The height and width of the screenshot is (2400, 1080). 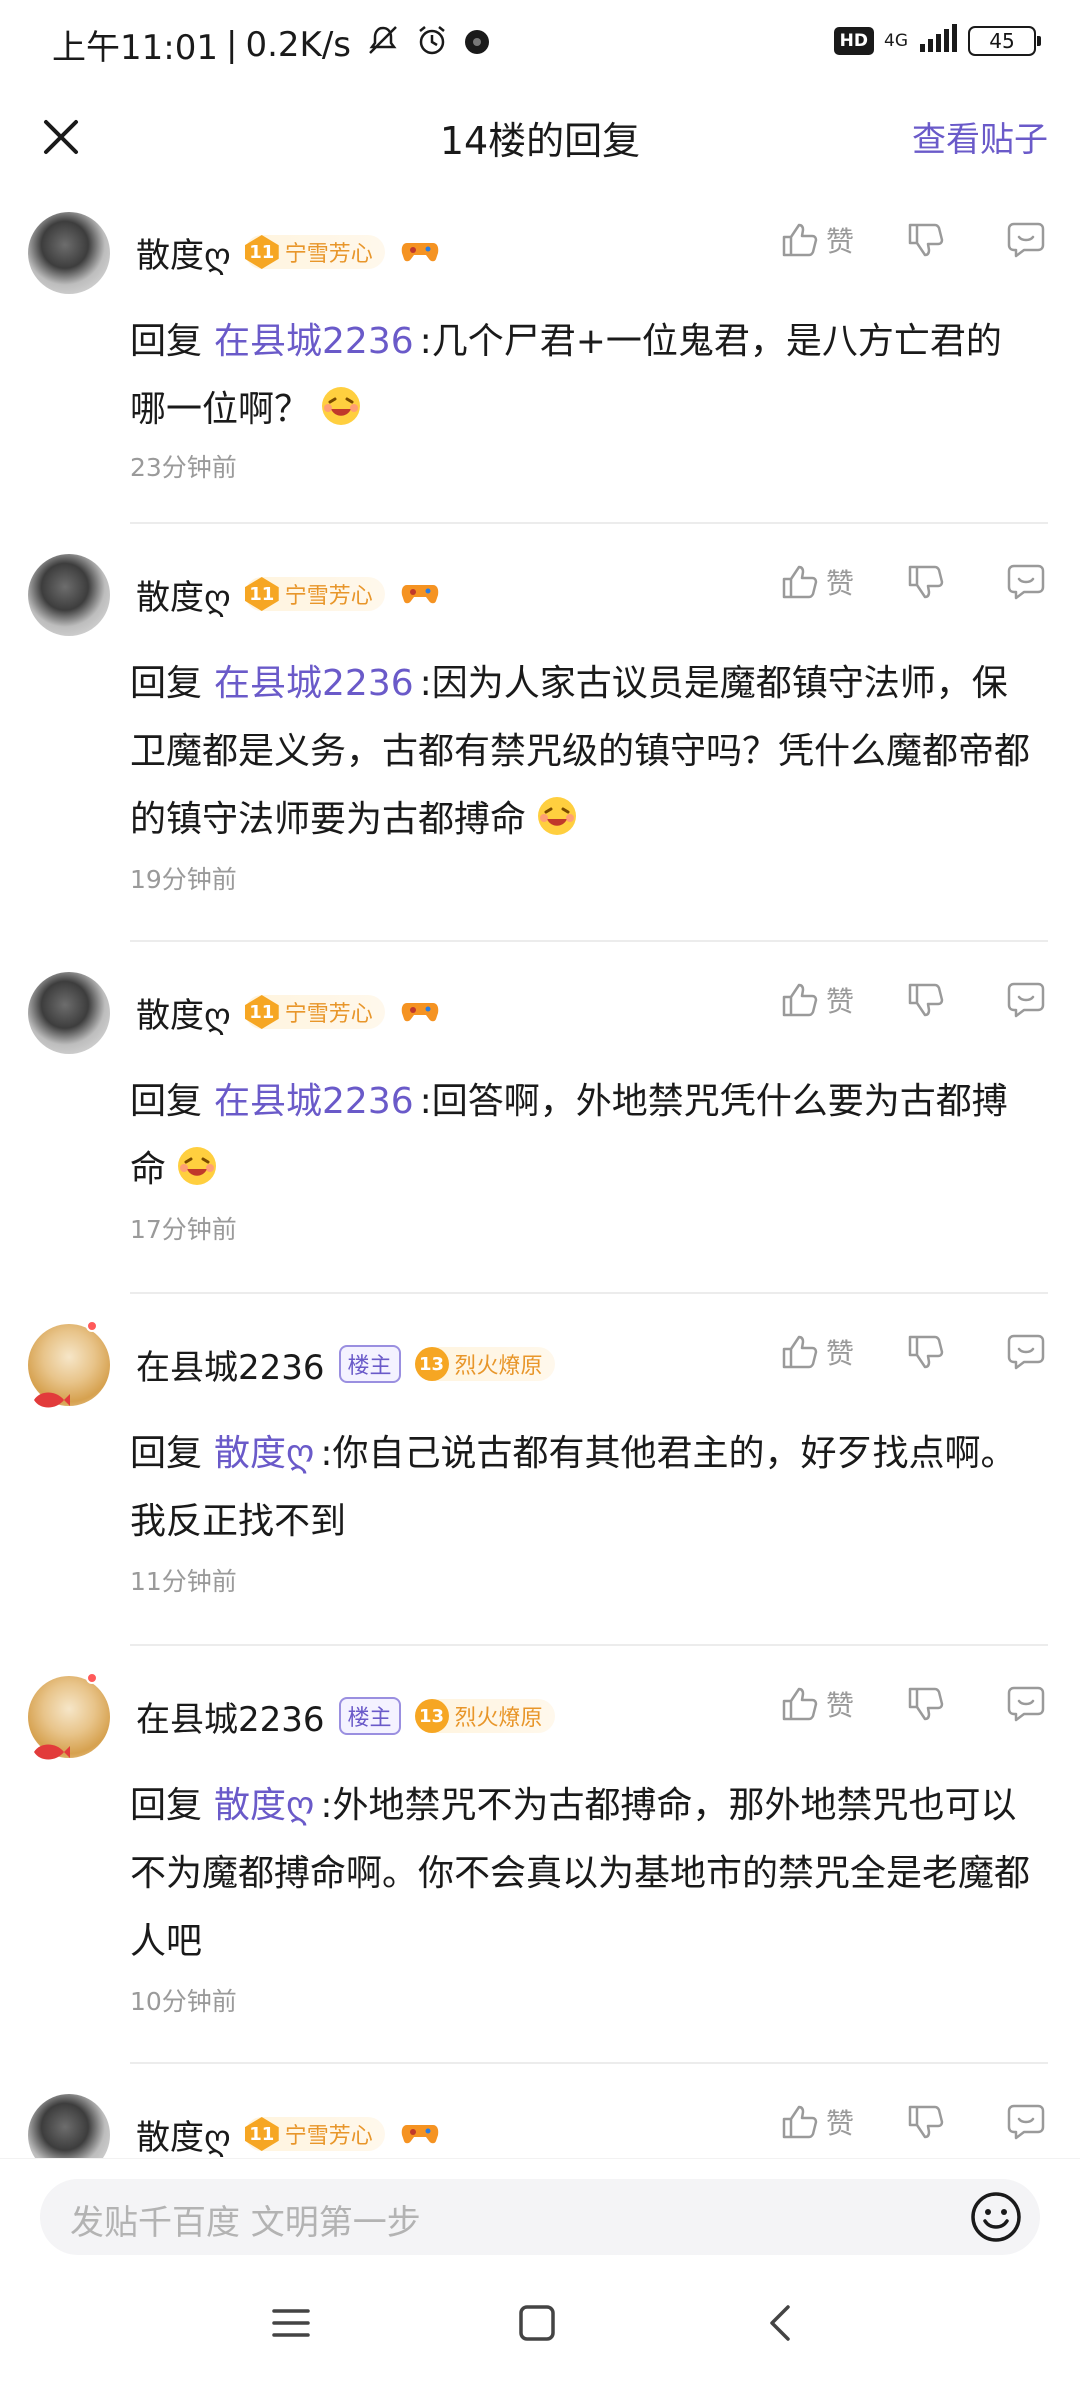 What do you see at coordinates (369, 1716) in the screenshot?
I see `host-tag: 楼主` at bounding box center [369, 1716].